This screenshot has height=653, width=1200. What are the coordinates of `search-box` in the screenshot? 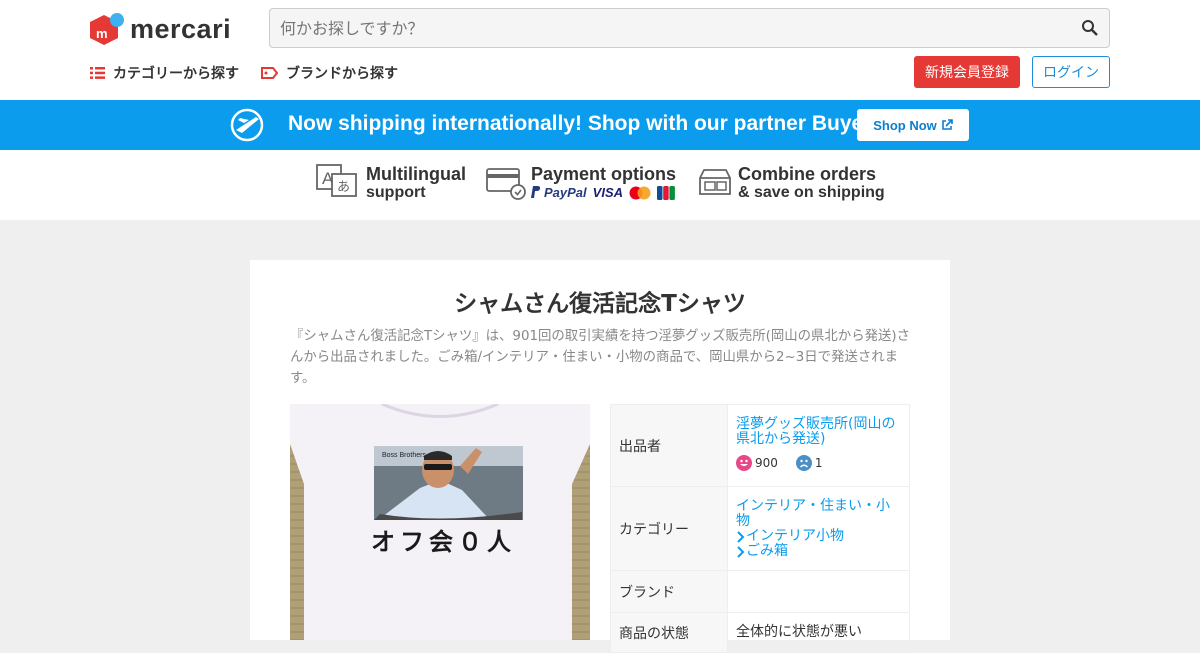 It's located at (689, 28).